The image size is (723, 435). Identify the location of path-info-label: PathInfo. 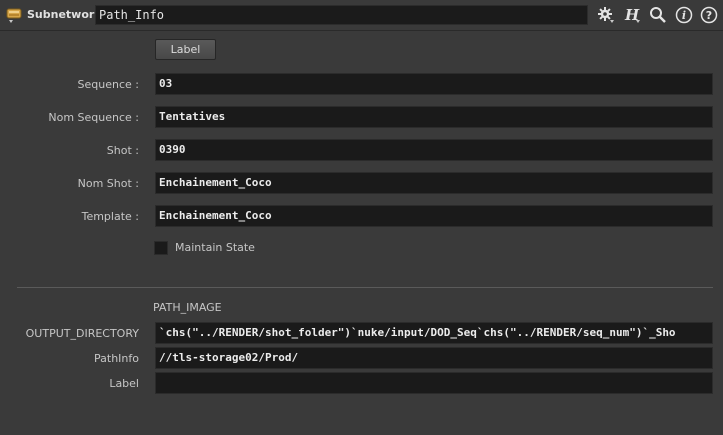
(116, 358).